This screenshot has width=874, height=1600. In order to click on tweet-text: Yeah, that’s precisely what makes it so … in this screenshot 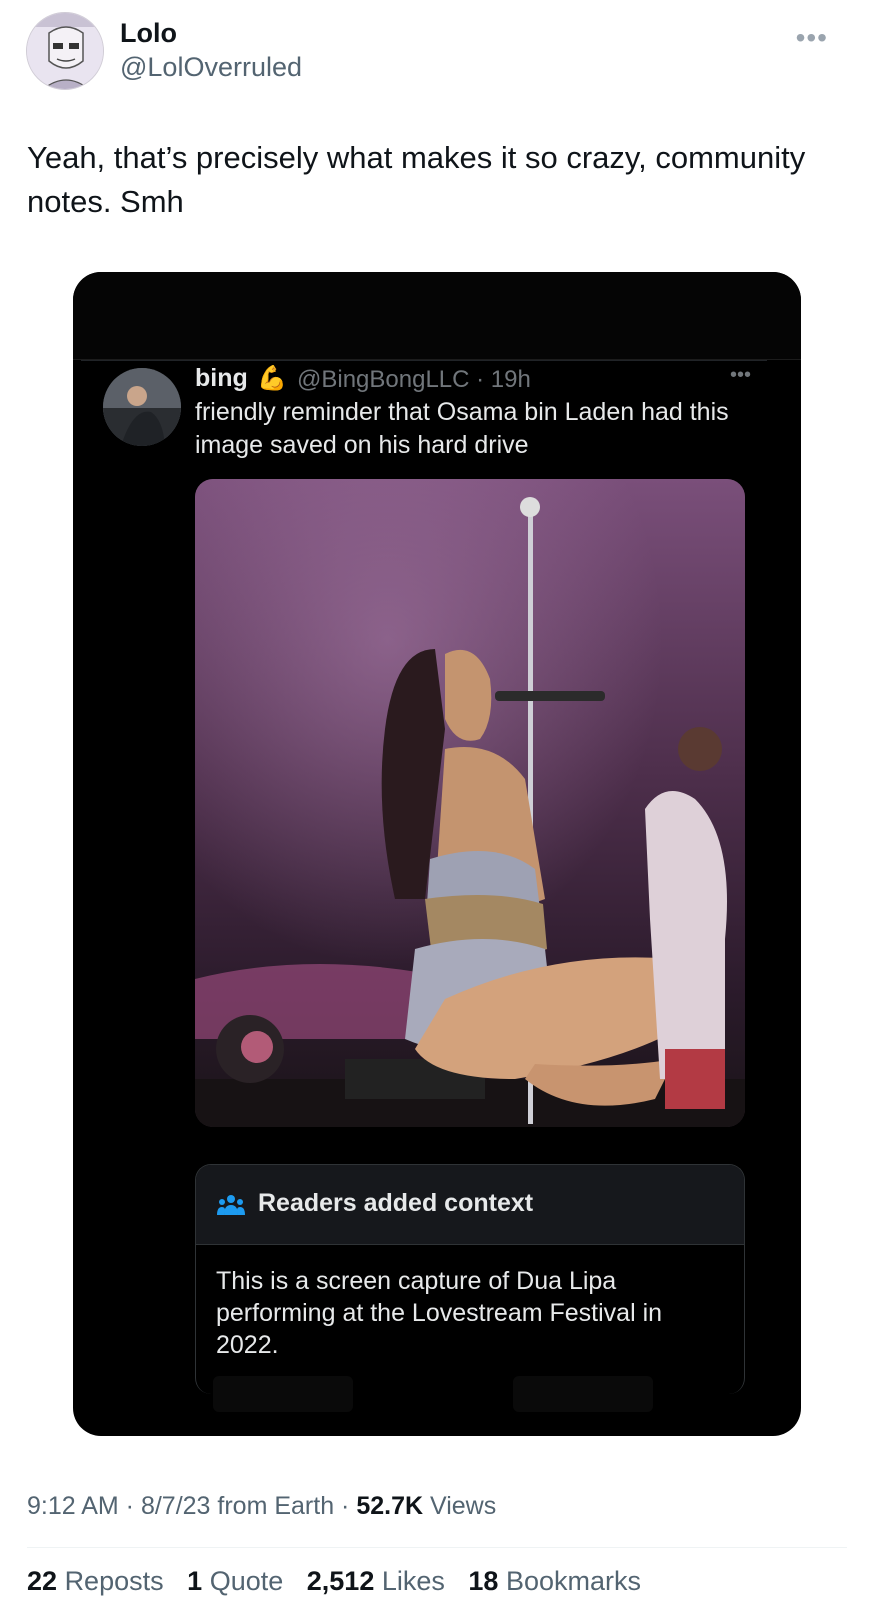, I will do `click(416, 179)`.